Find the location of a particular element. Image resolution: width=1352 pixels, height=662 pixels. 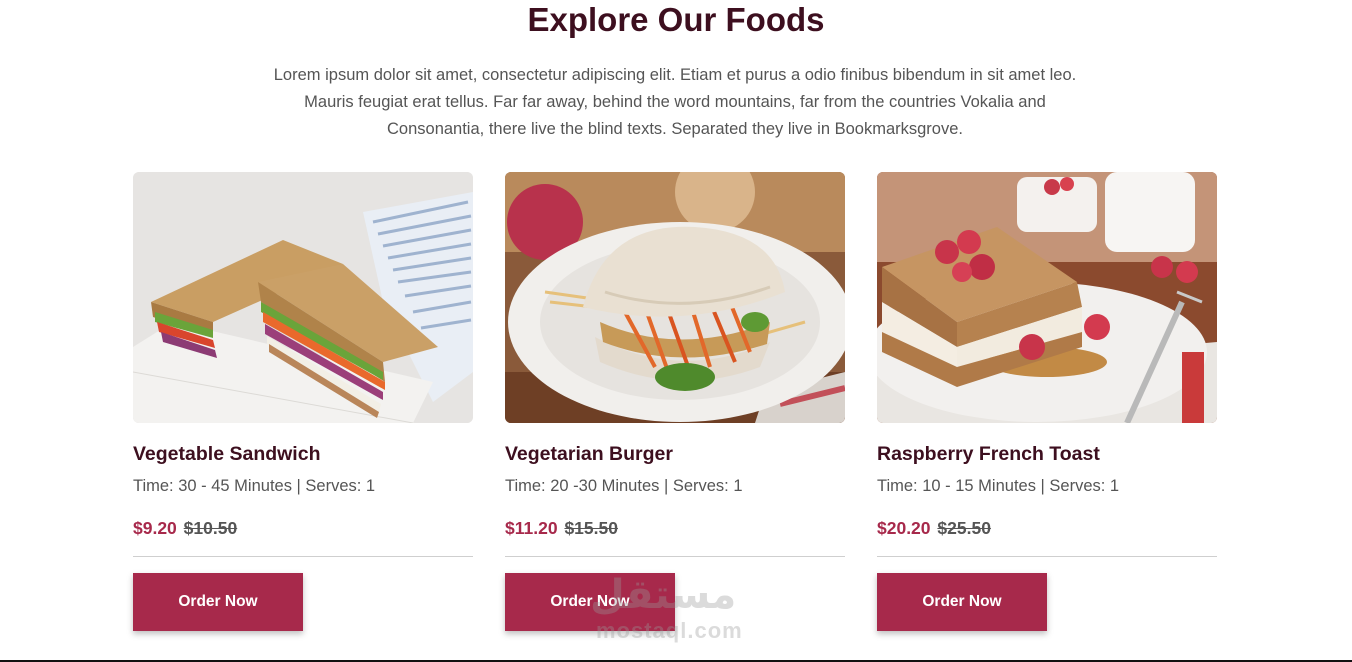

card-price: $11.20 $15.50 is located at coordinates (675, 528).